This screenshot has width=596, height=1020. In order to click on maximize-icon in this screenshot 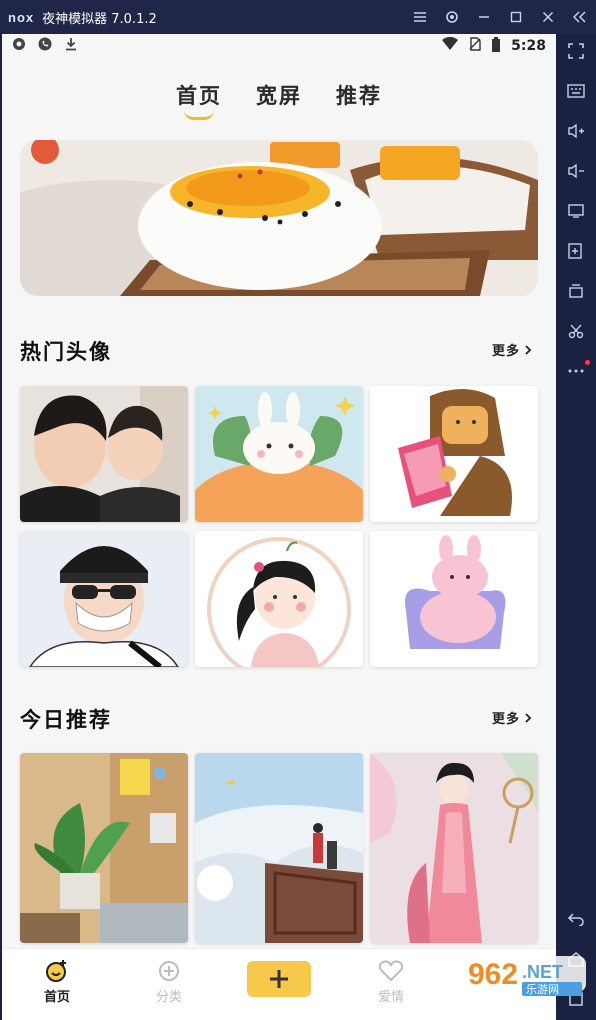, I will do `click(516, 17)`.